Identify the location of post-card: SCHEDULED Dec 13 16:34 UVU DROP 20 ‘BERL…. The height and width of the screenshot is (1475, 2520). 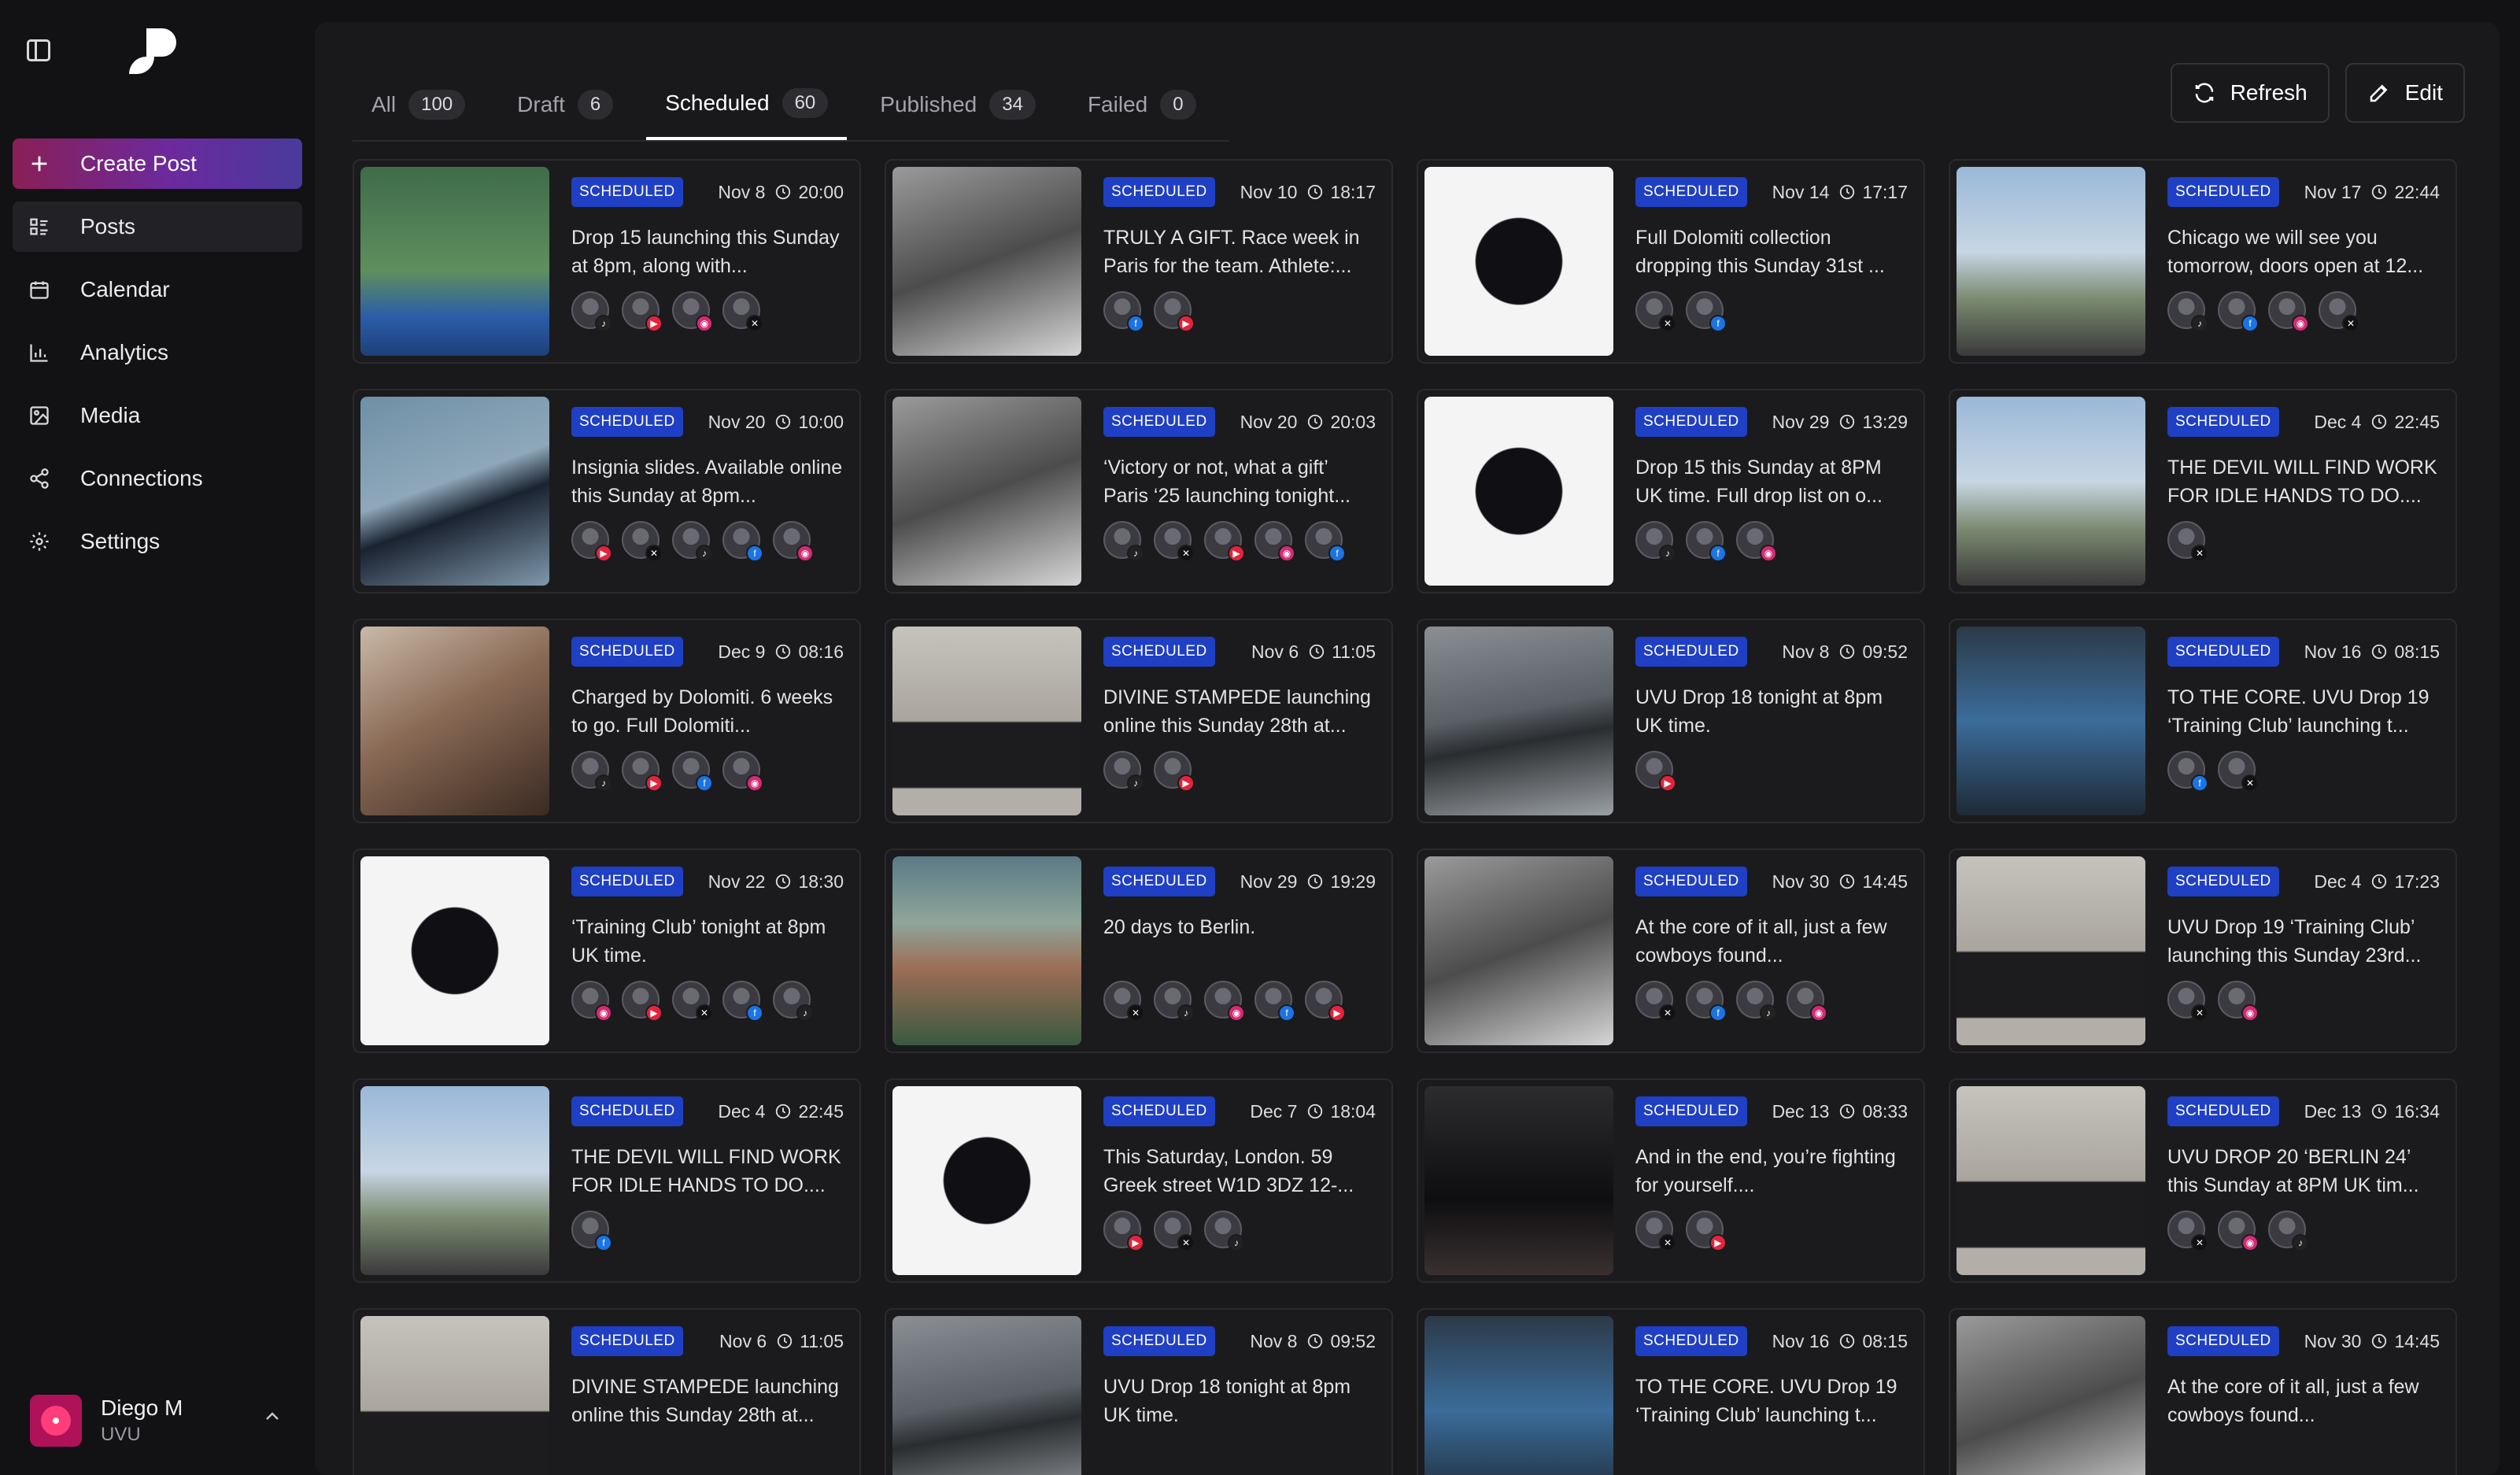
(2203, 1180).